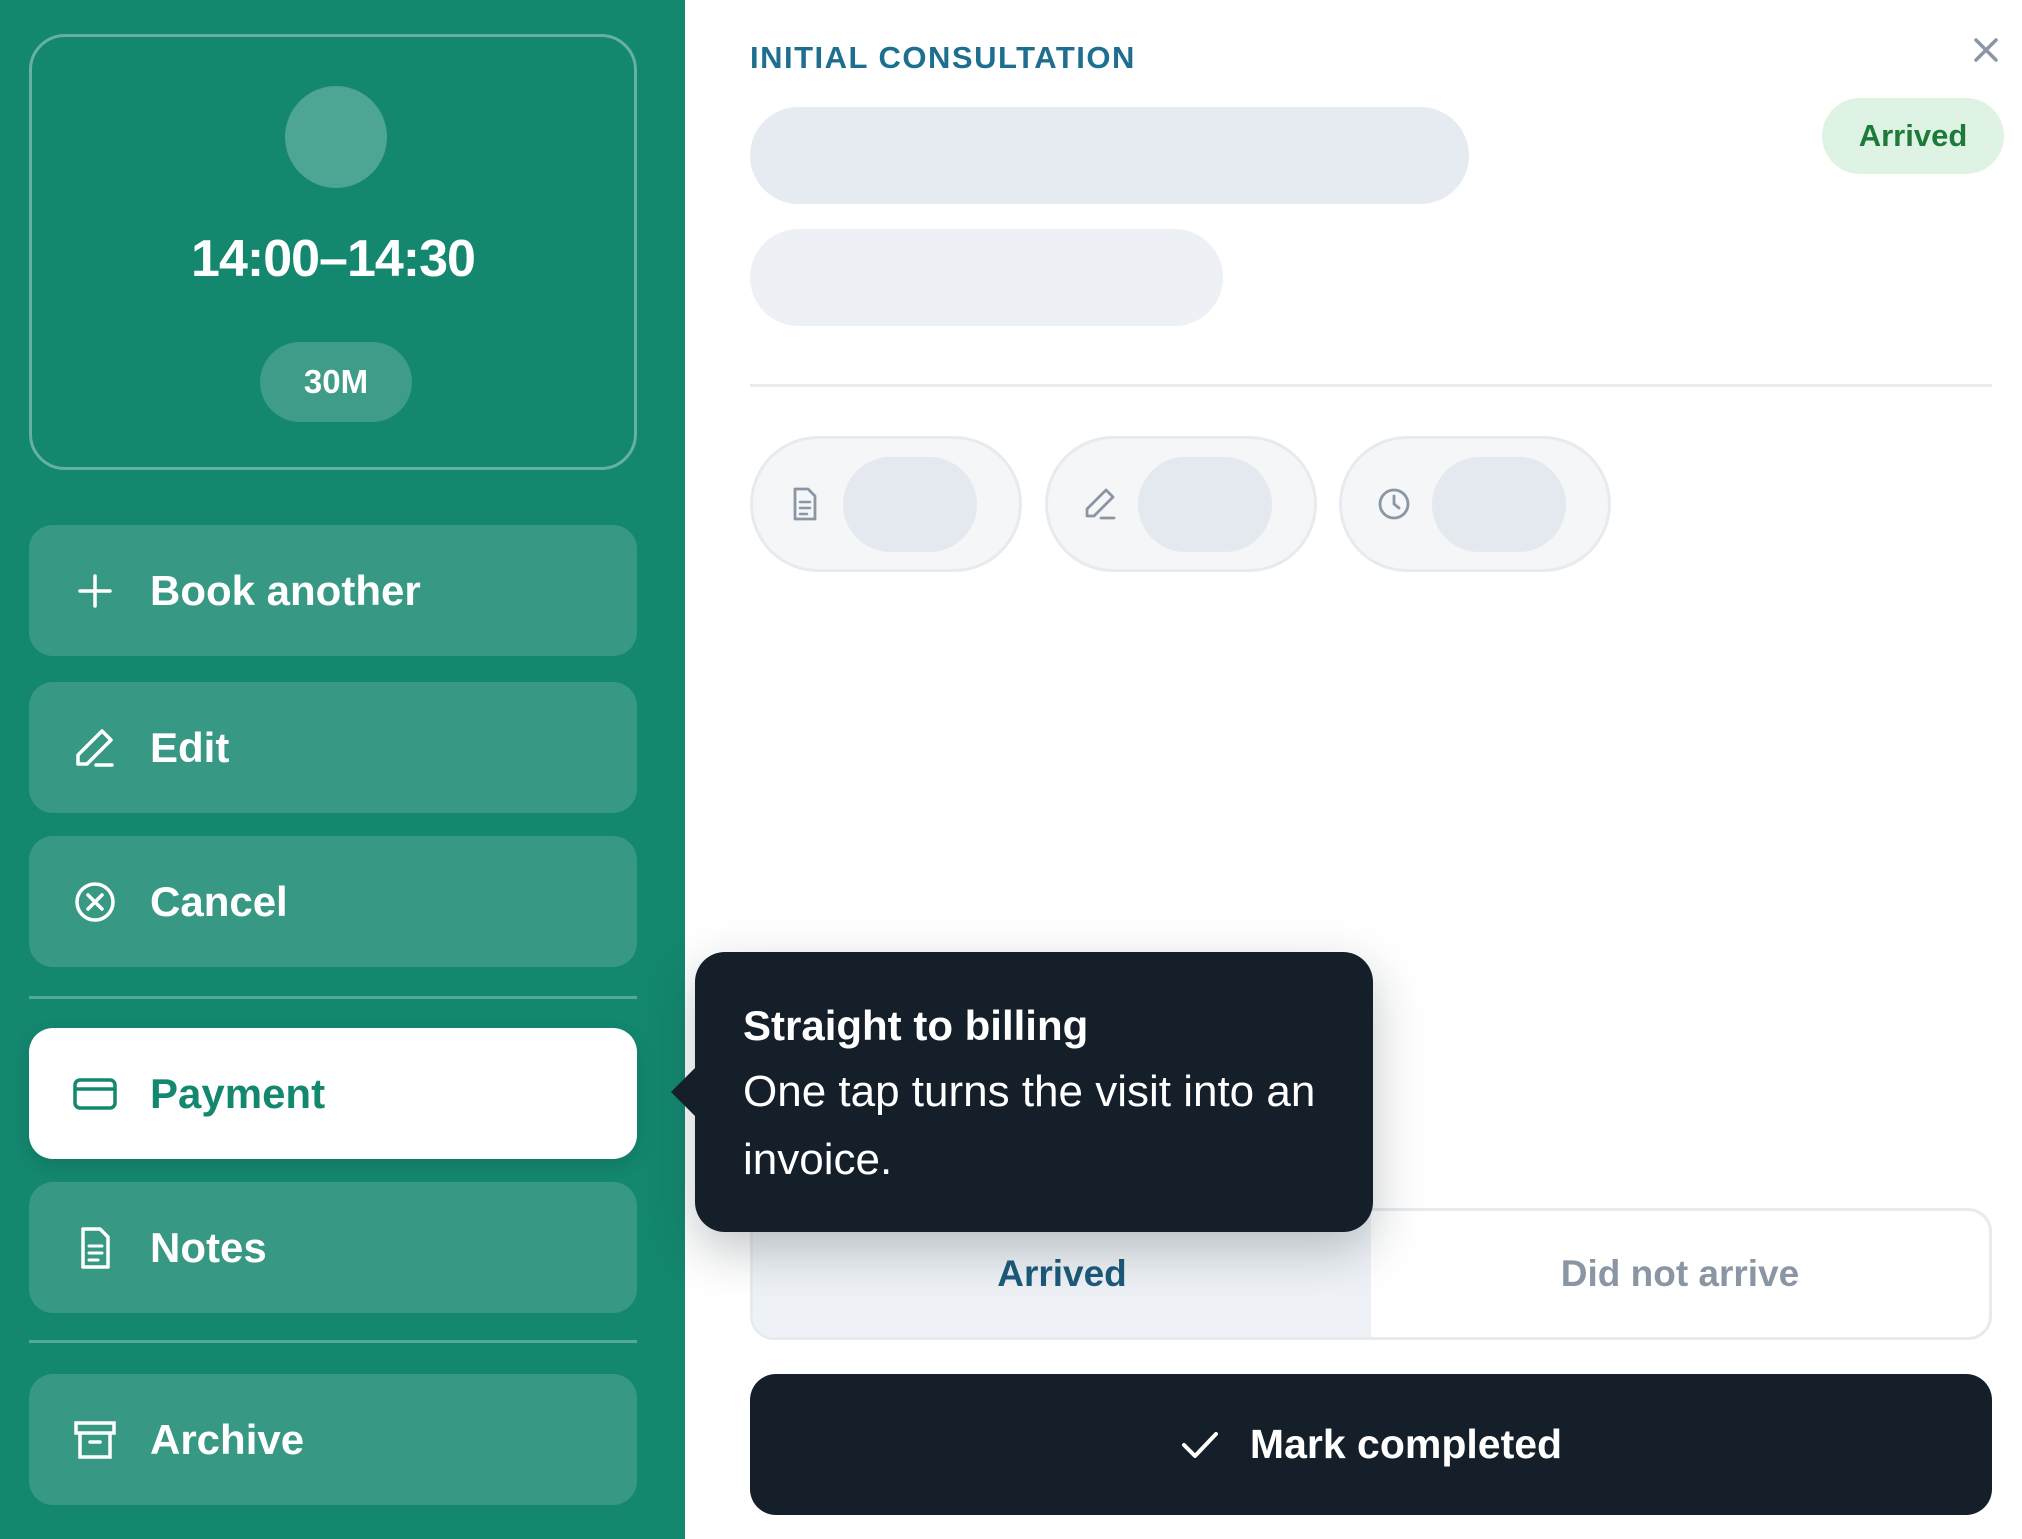 The image size is (2022, 1539). I want to click on notes-chip, so click(886, 504).